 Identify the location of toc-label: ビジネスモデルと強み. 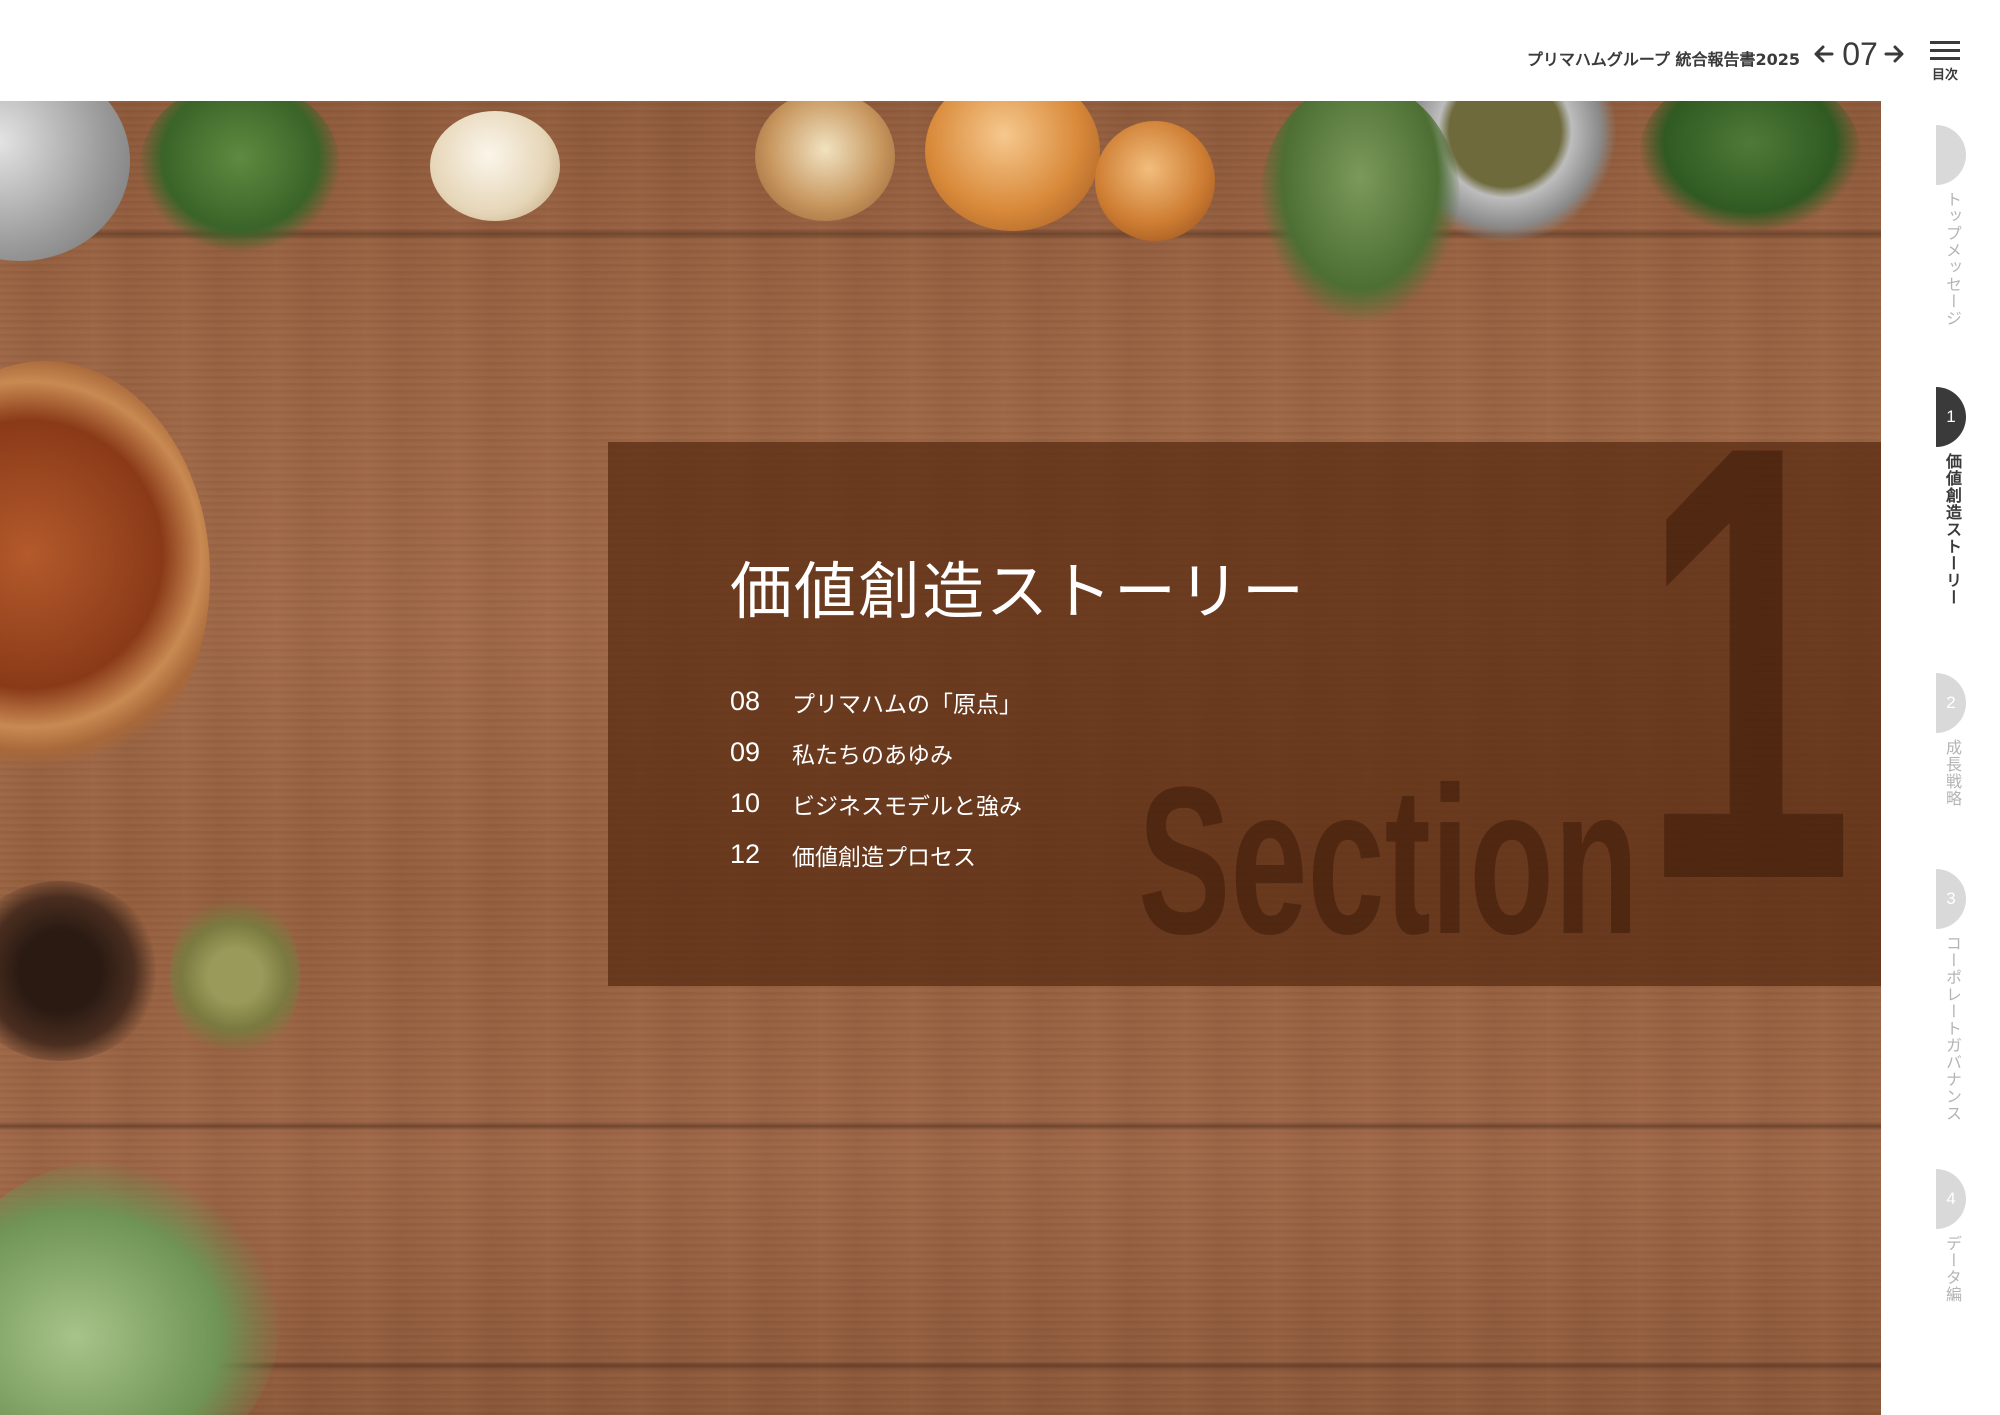
(907, 806).